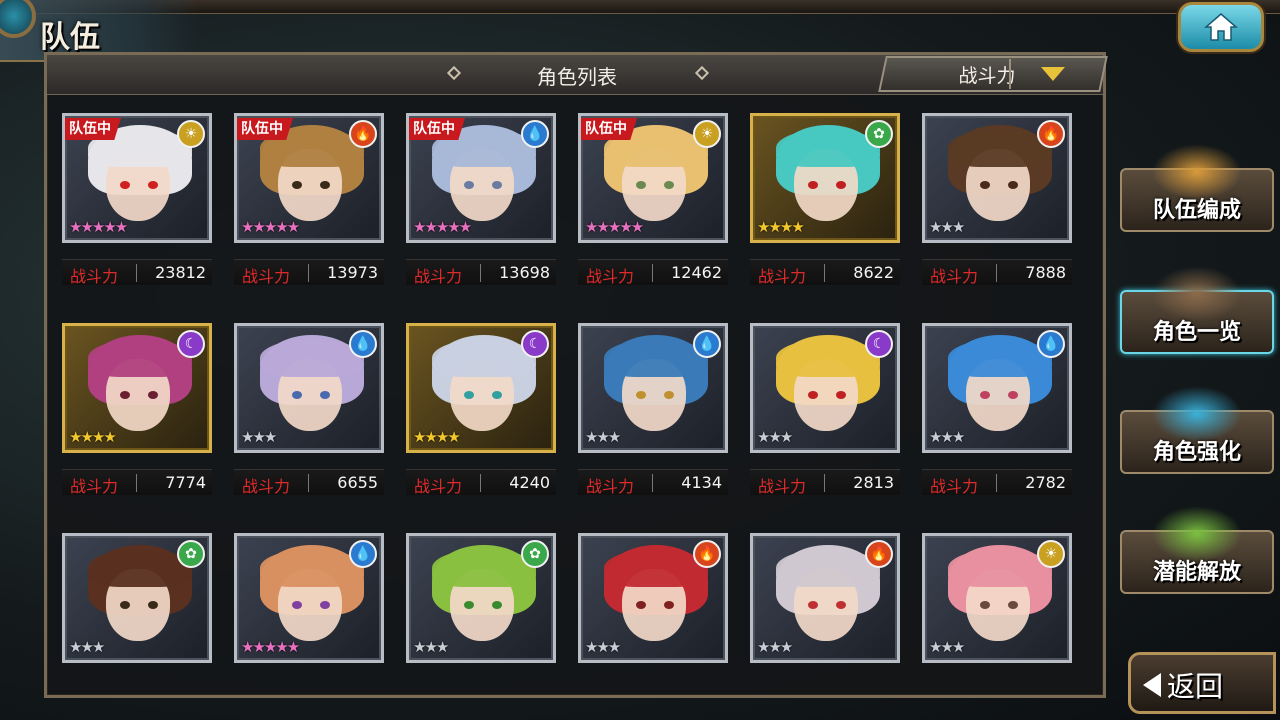 The height and width of the screenshot is (720, 1280). I want to click on character-card: ✿ ★★★★ 战斗力 8622, so click(825, 203).